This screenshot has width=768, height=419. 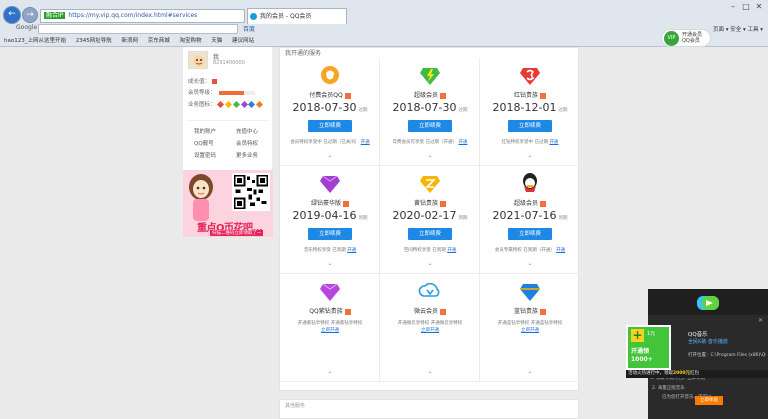 I want to click on search-input, so click(x=138, y=29).